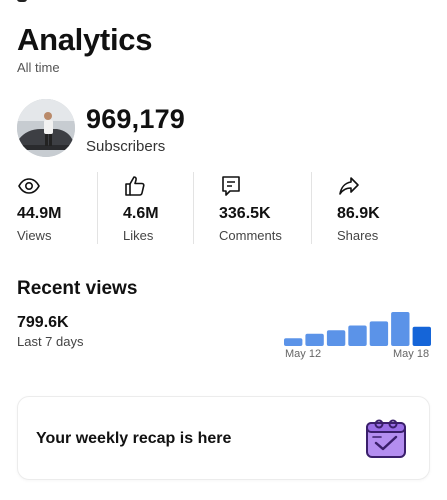  Describe the element at coordinates (29, 186) in the screenshot. I see `eye-icon` at that location.